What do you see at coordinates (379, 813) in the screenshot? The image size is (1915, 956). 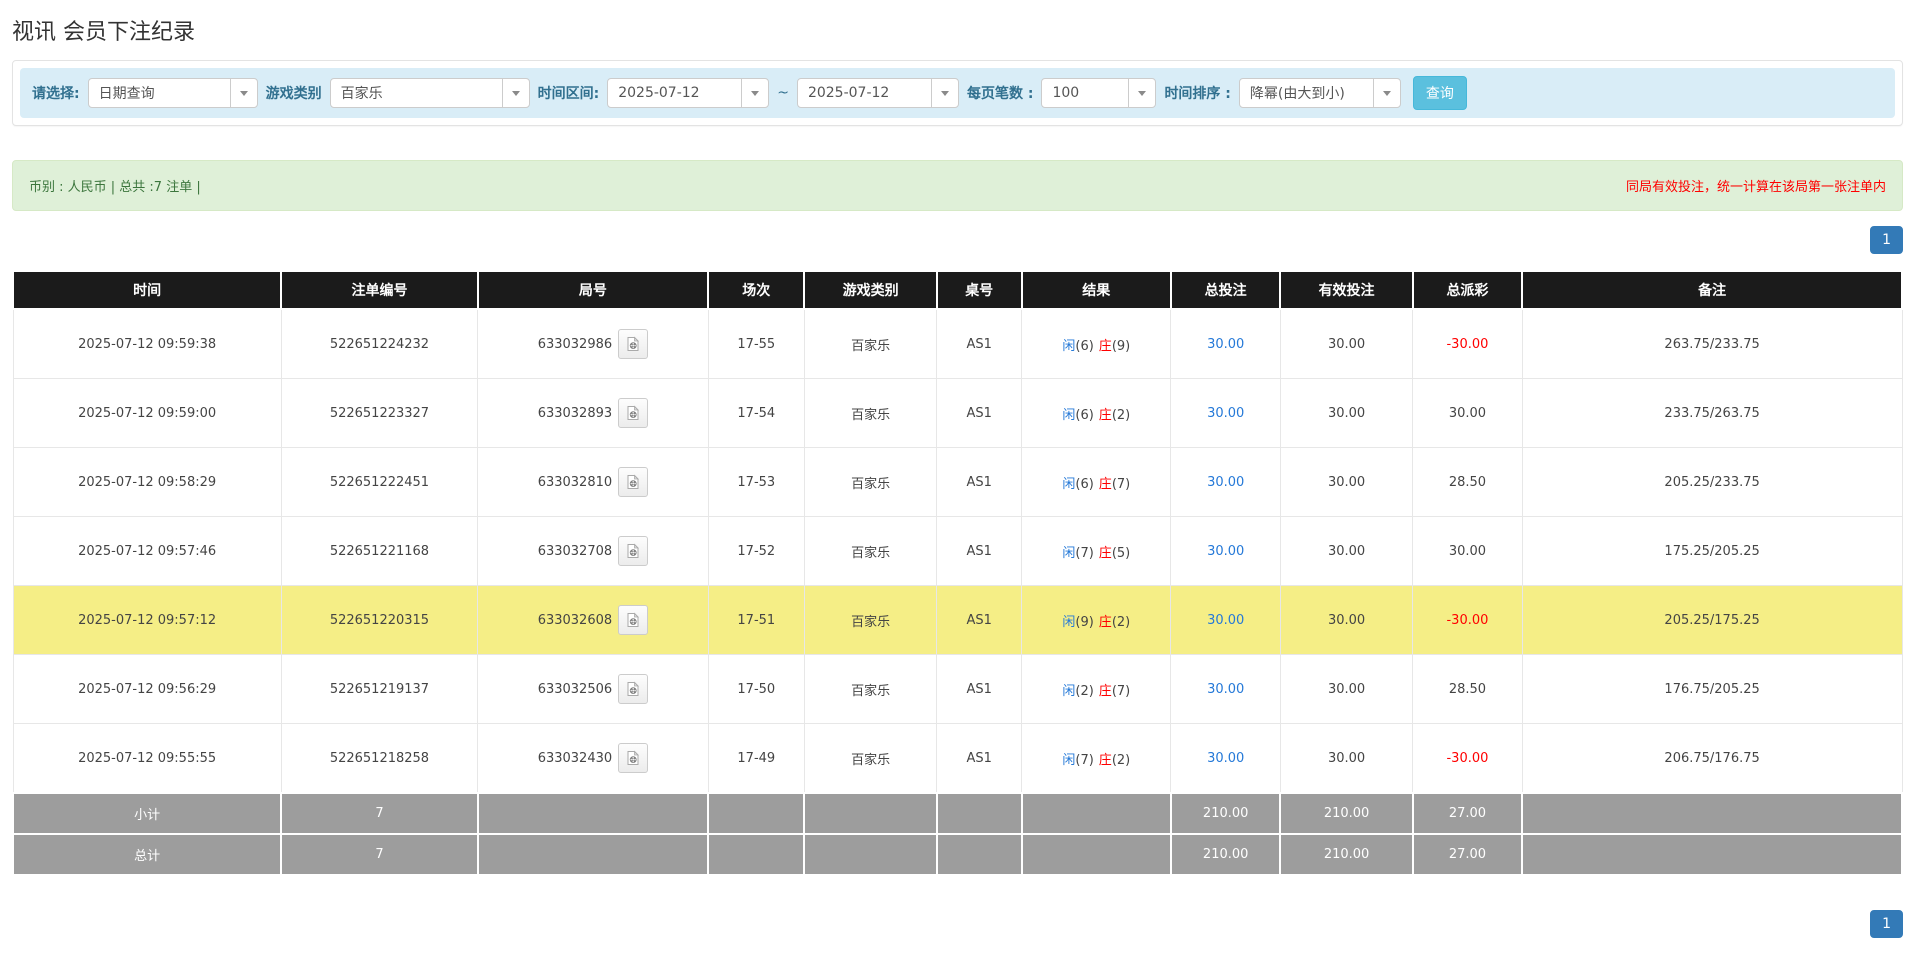 I see `footer-count: 7` at bounding box center [379, 813].